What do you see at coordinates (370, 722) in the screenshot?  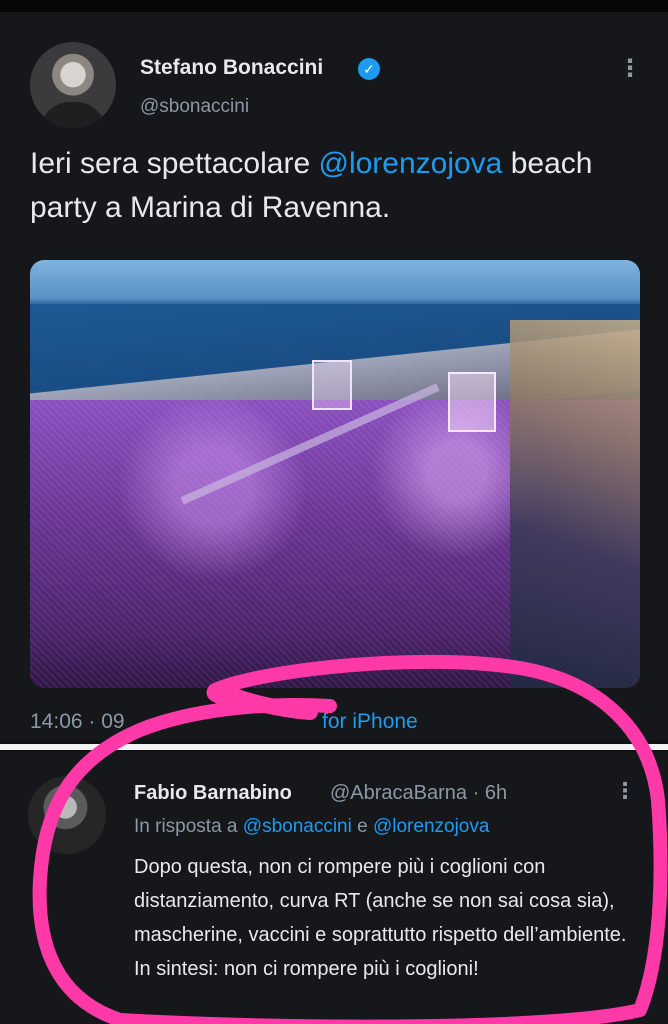 I see `tweet-source-link: for iPhone` at bounding box center [370, 722].